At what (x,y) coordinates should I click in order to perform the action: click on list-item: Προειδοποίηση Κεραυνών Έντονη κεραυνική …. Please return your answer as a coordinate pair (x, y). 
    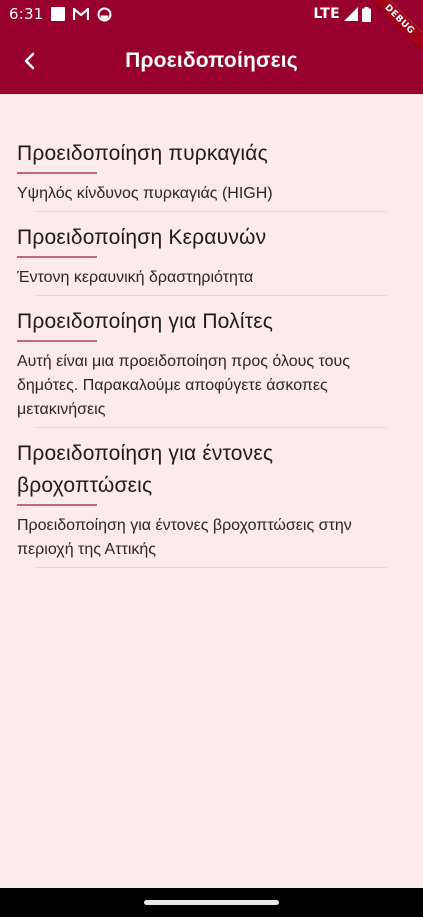
    Looking at the image, I should click on (211, 254).